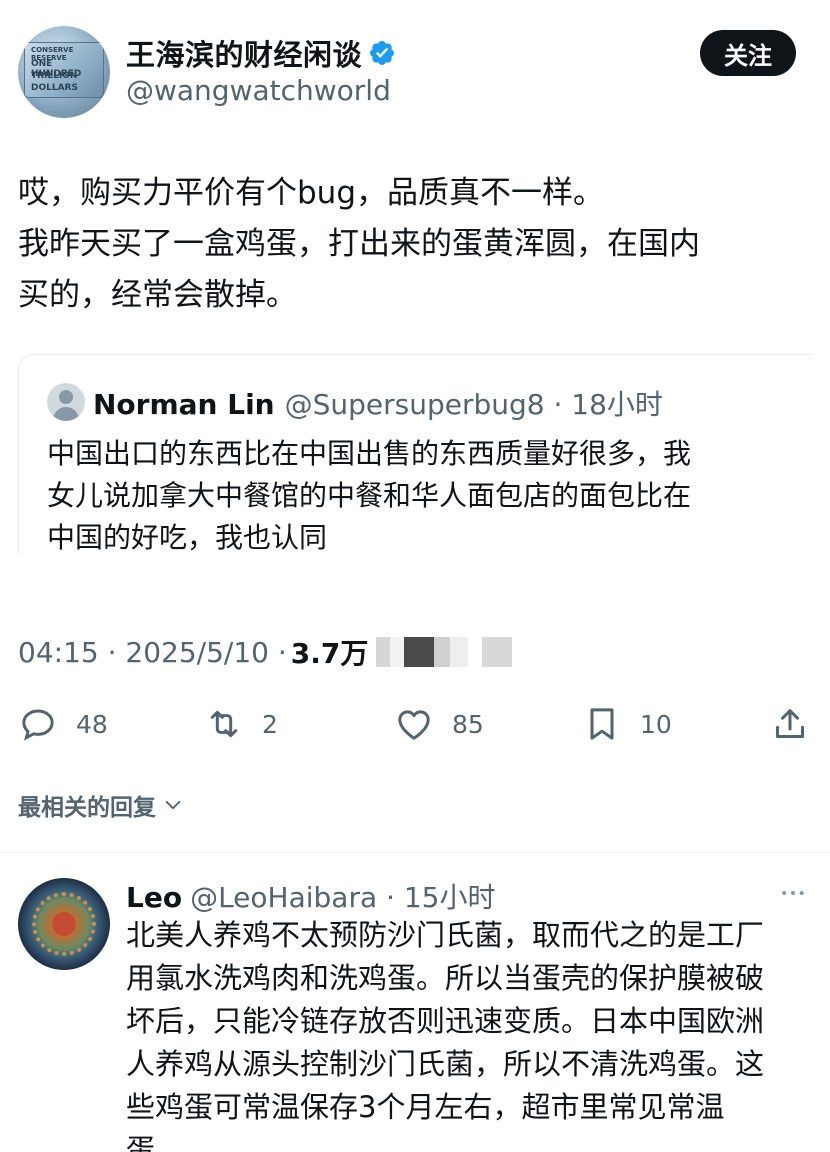  What do you see at coordinates (64, 924) in the screenshot?
I see `reply-author-avatar` at bounding box center [64, 924].